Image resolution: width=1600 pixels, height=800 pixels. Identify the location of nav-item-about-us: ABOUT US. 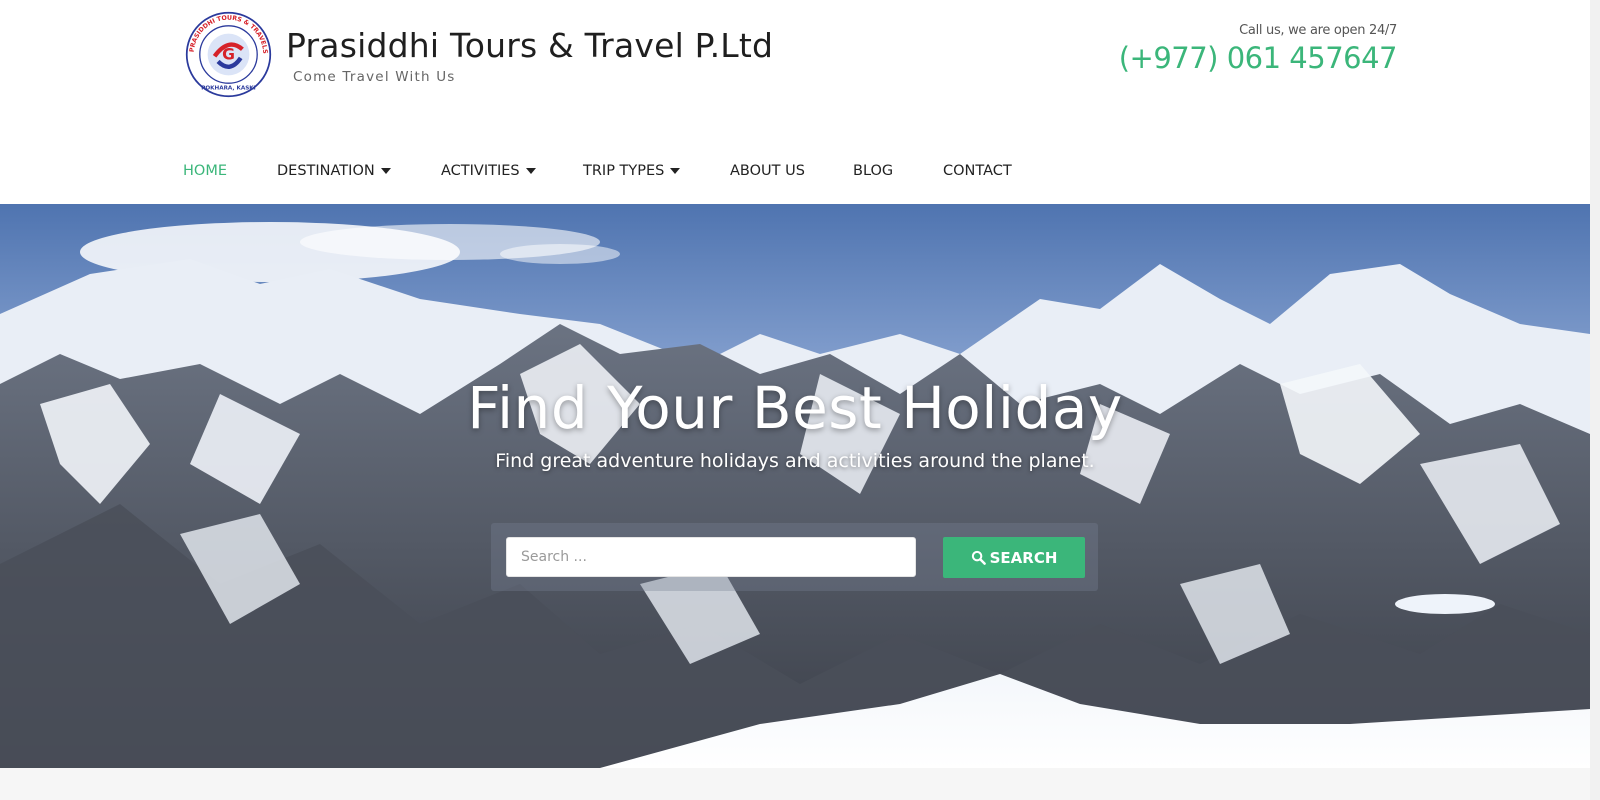
(767, 171).